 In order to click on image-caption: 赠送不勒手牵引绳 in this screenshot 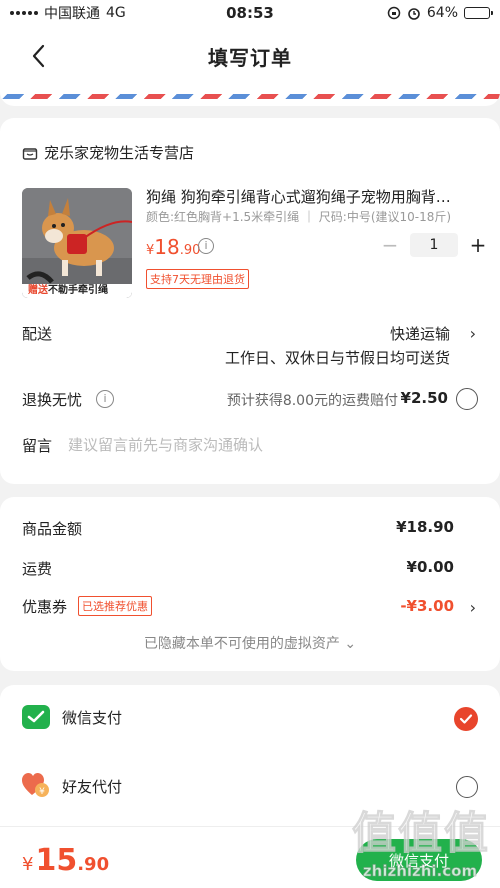, I will do `click(68, 291)`.